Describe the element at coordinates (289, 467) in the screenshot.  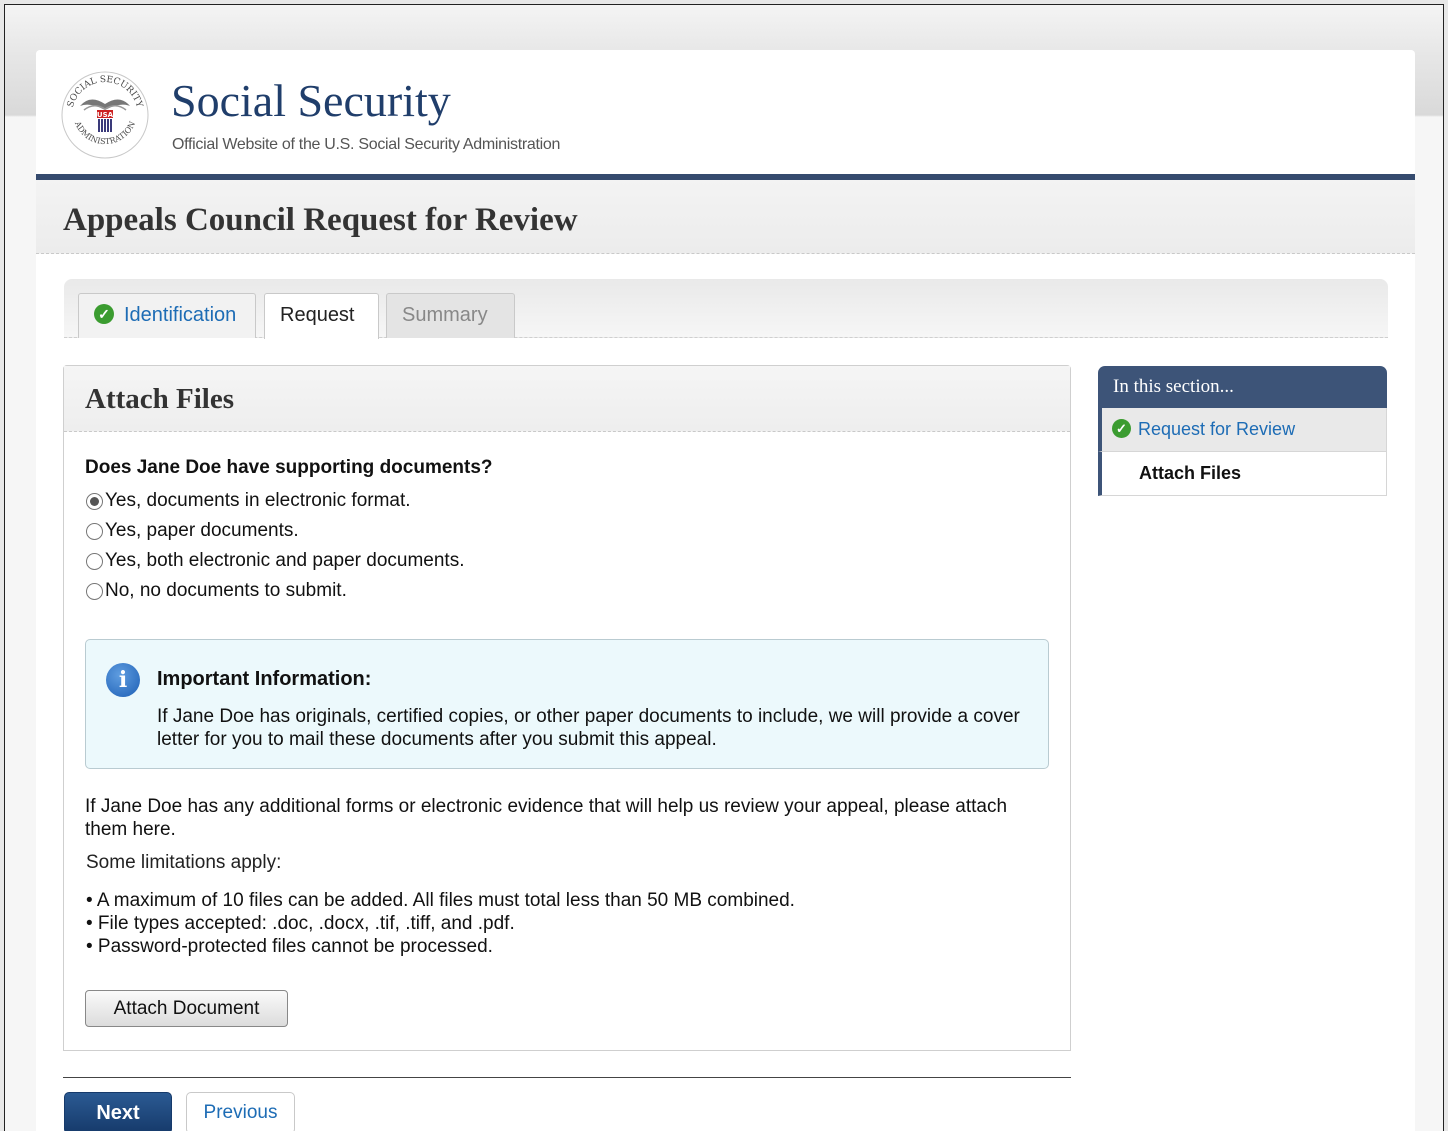
I see `supporting-documents-question: Does Jane Doe have supporting documents?` at that location.